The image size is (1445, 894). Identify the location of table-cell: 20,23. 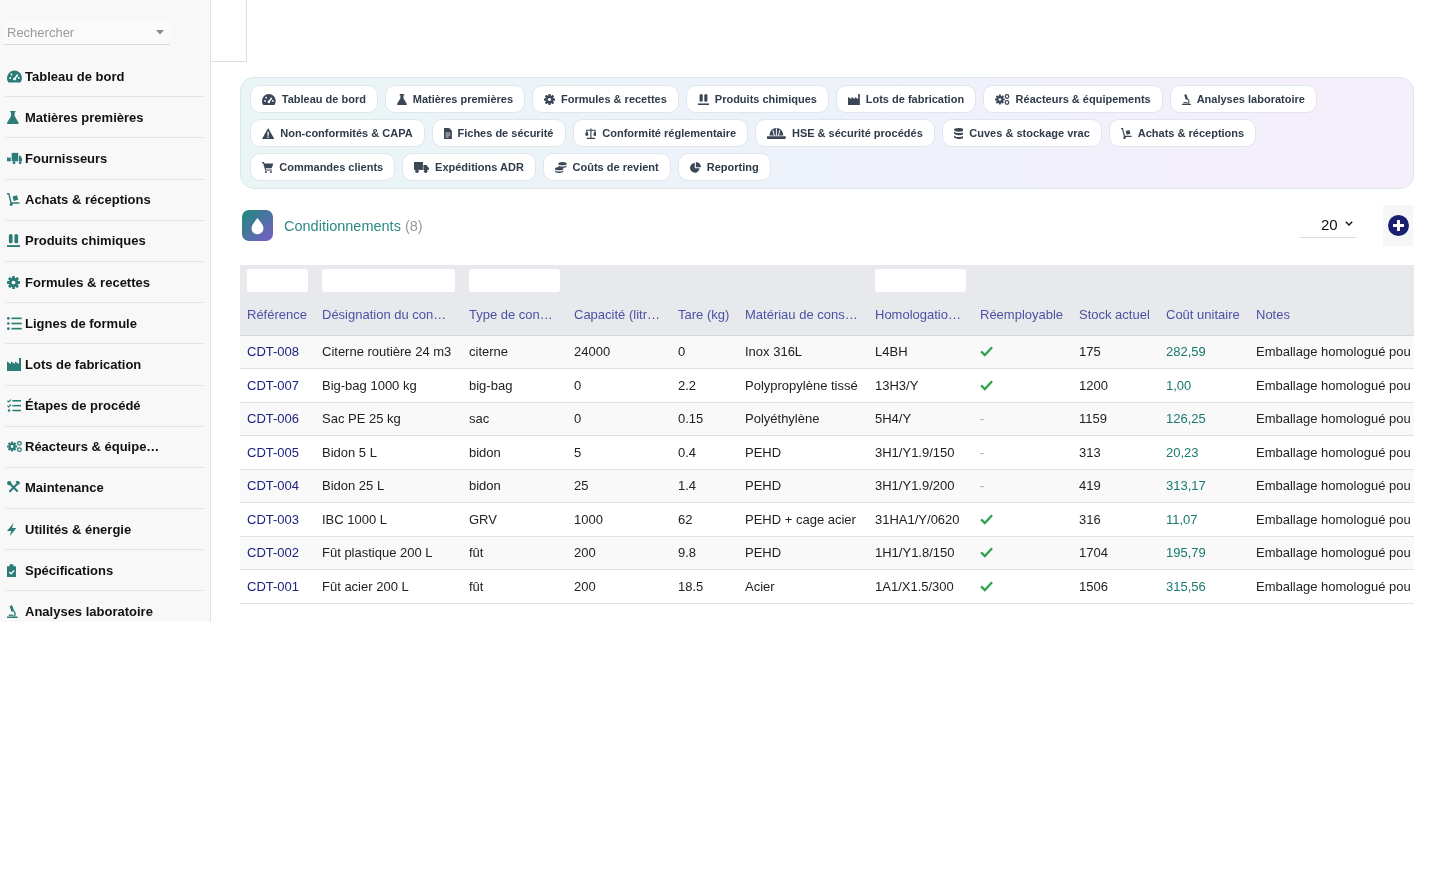
(1204, 452).